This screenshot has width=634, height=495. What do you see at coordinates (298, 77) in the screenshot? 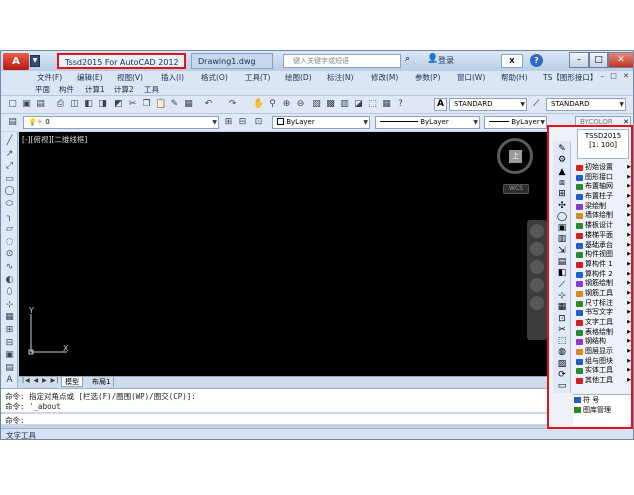
I see `menu-item: 绘图(D)` at bounding box center [298, 77].